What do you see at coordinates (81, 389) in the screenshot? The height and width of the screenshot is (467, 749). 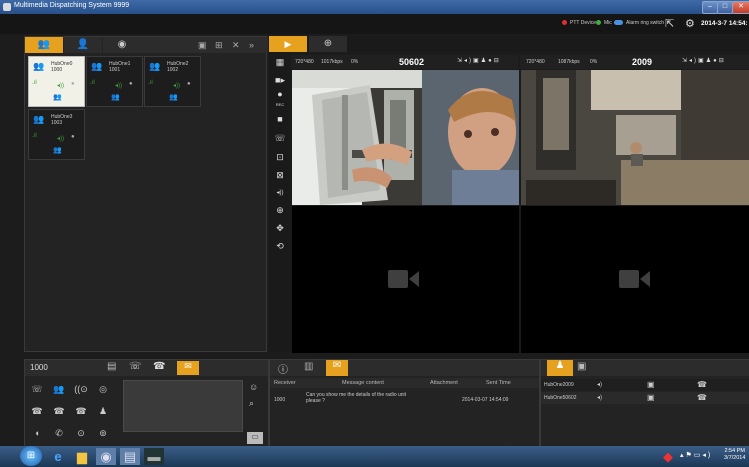 I see `broadcast-icon: ((⊙` at bounding box center [81, 389].